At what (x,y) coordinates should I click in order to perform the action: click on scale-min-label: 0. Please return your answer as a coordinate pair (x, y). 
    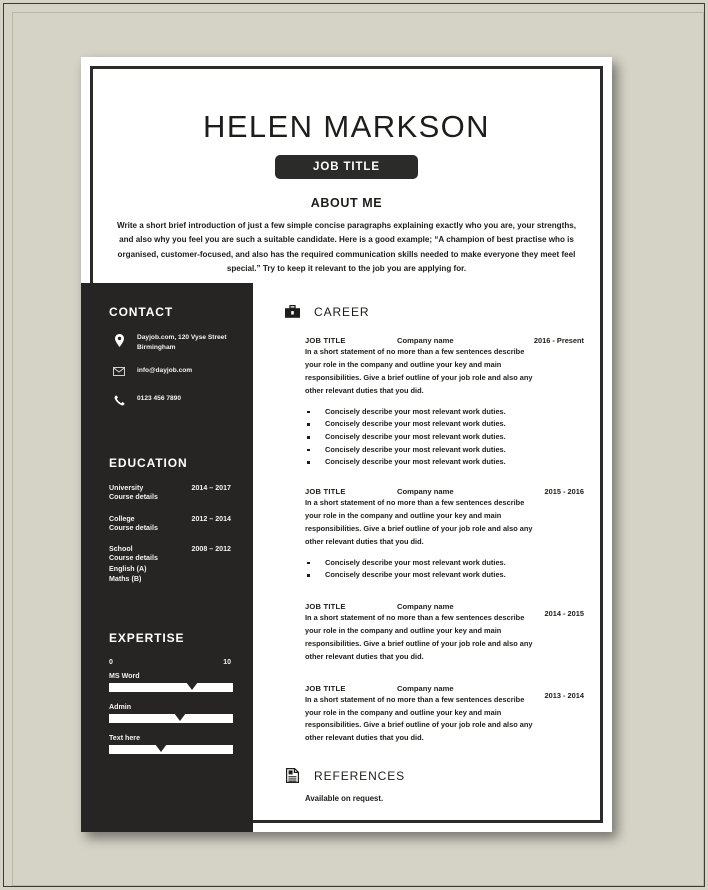
    Looking at the image, I should click on (111, 662).